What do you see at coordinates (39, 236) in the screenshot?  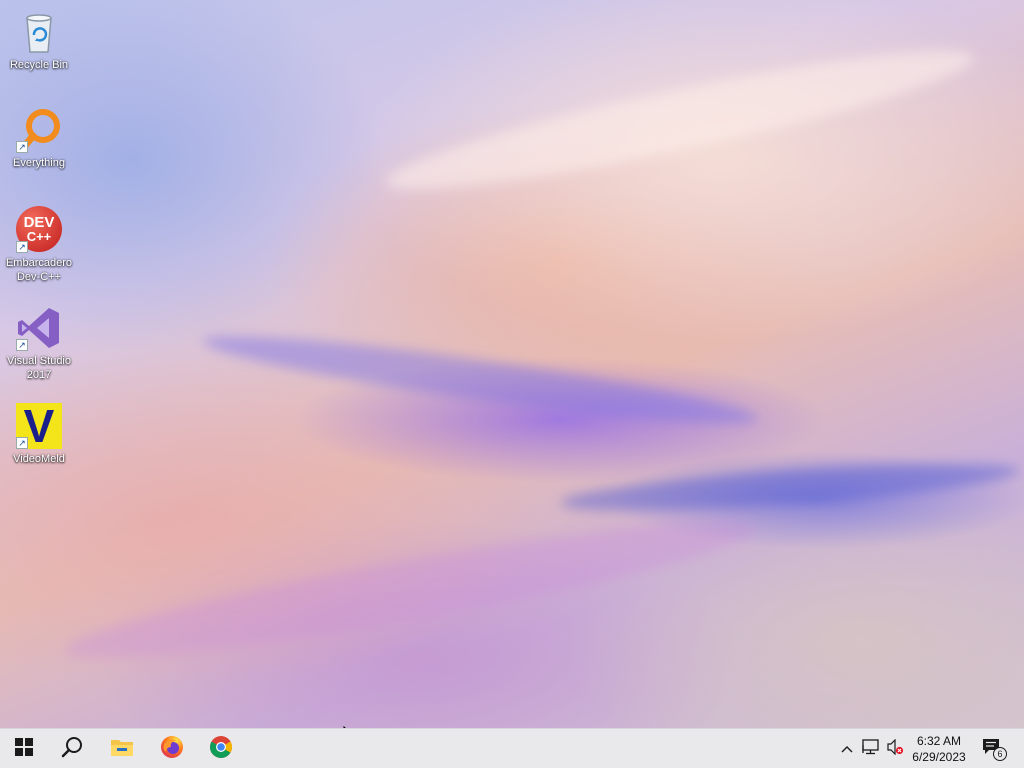 I see `devcpp-icon-text: C++` at bounding box center [39, 236].